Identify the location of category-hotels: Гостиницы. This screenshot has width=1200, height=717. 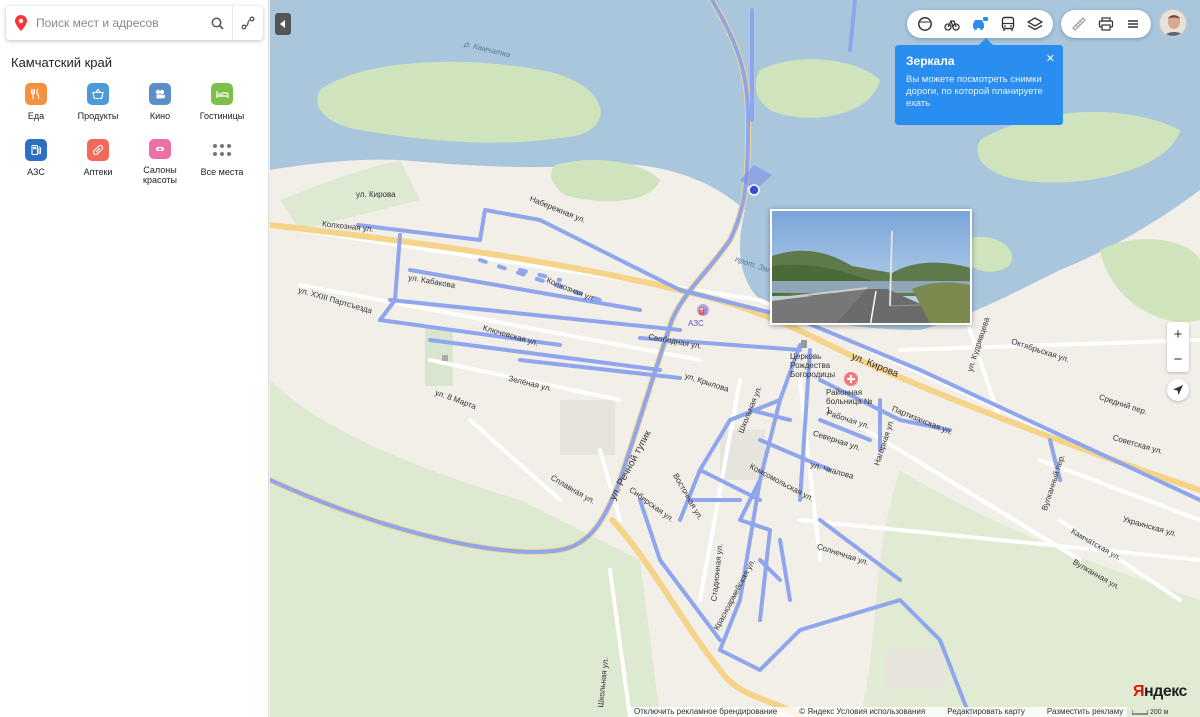
(222, 106).